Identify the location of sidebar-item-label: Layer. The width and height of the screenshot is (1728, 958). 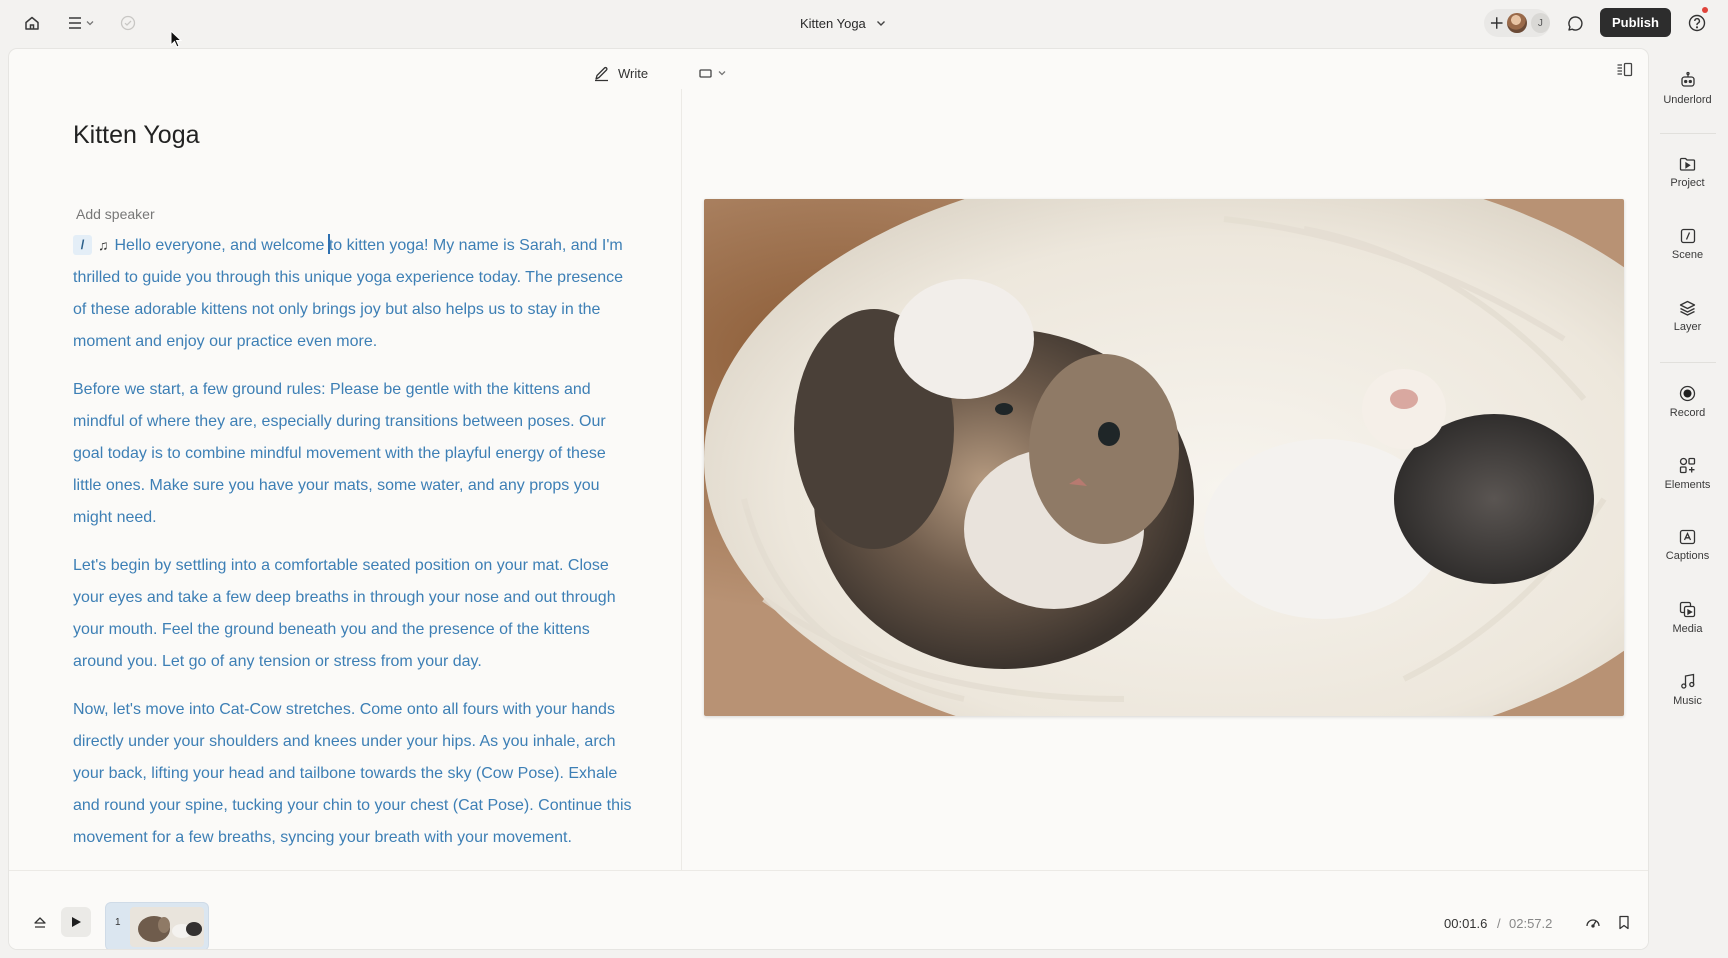
(1687, 327).